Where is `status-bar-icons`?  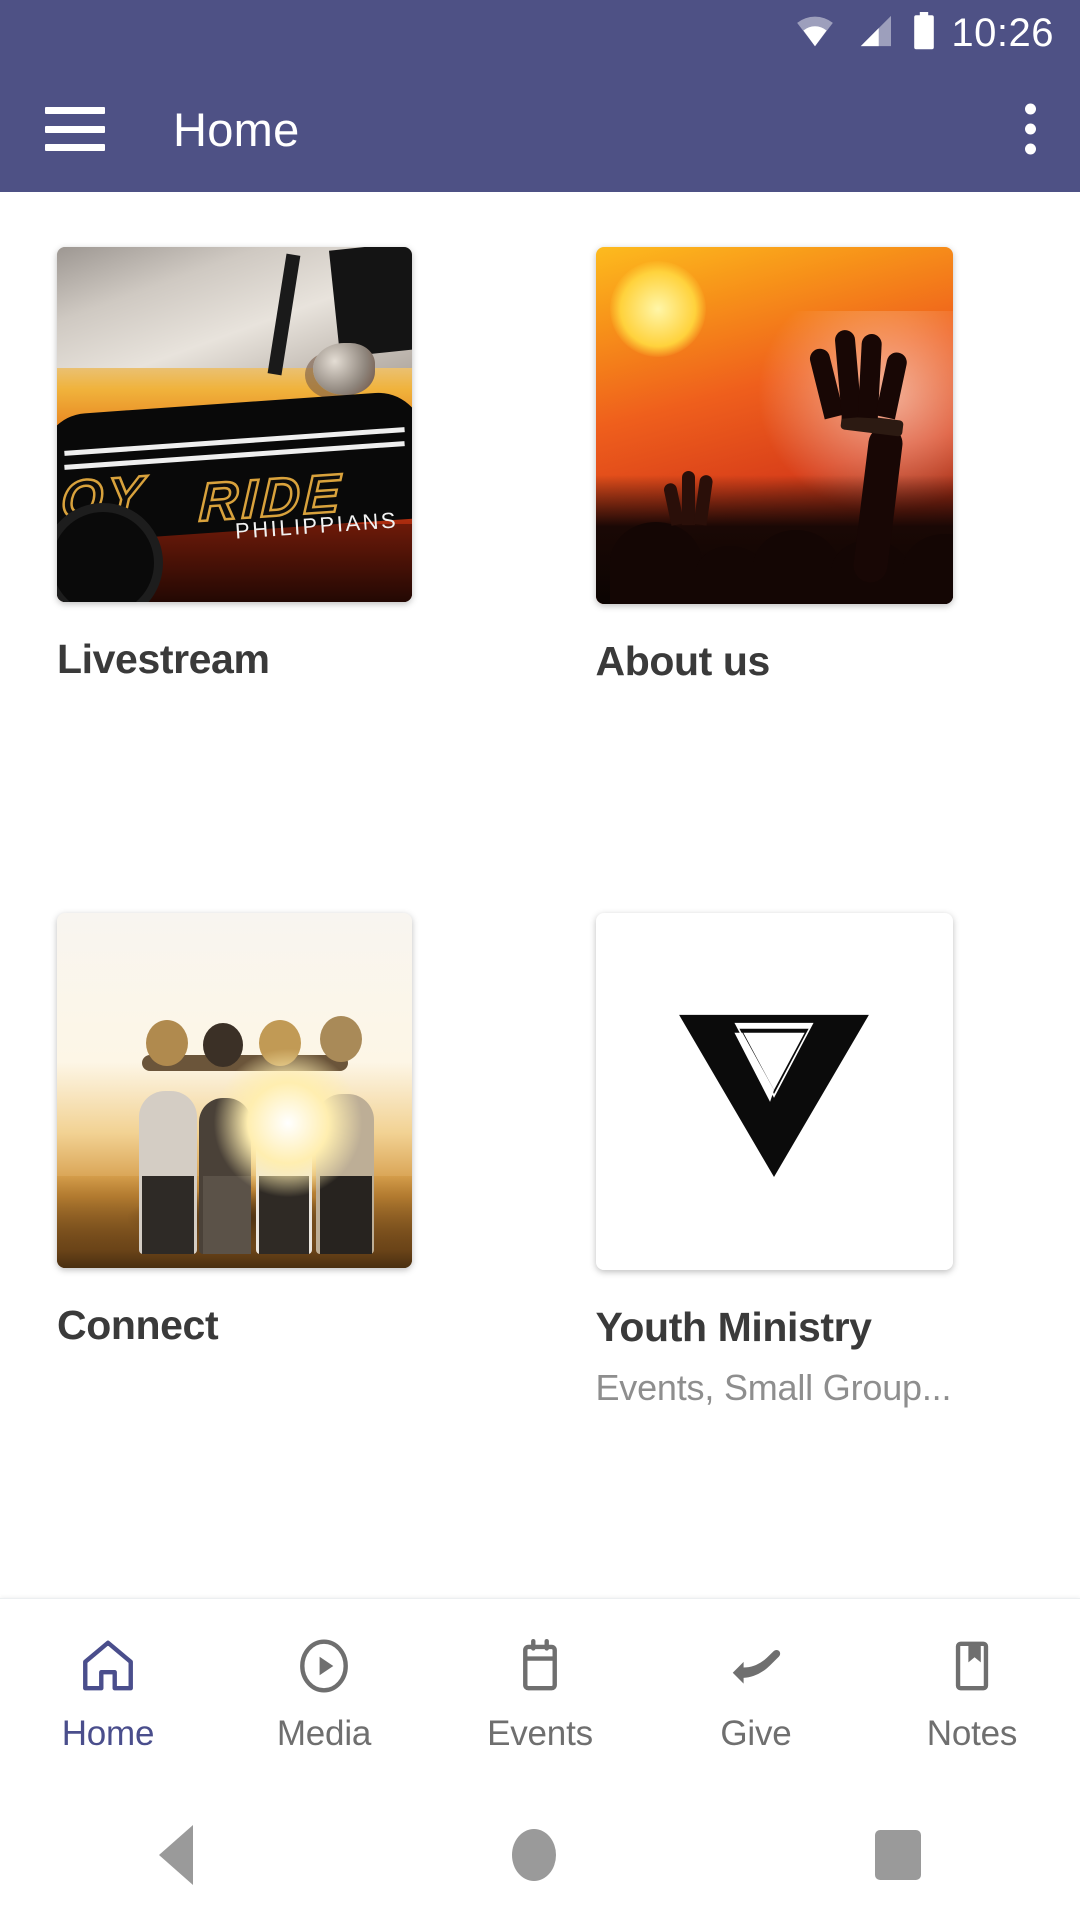
status-bar-icons is located at coordinates (865, 33).